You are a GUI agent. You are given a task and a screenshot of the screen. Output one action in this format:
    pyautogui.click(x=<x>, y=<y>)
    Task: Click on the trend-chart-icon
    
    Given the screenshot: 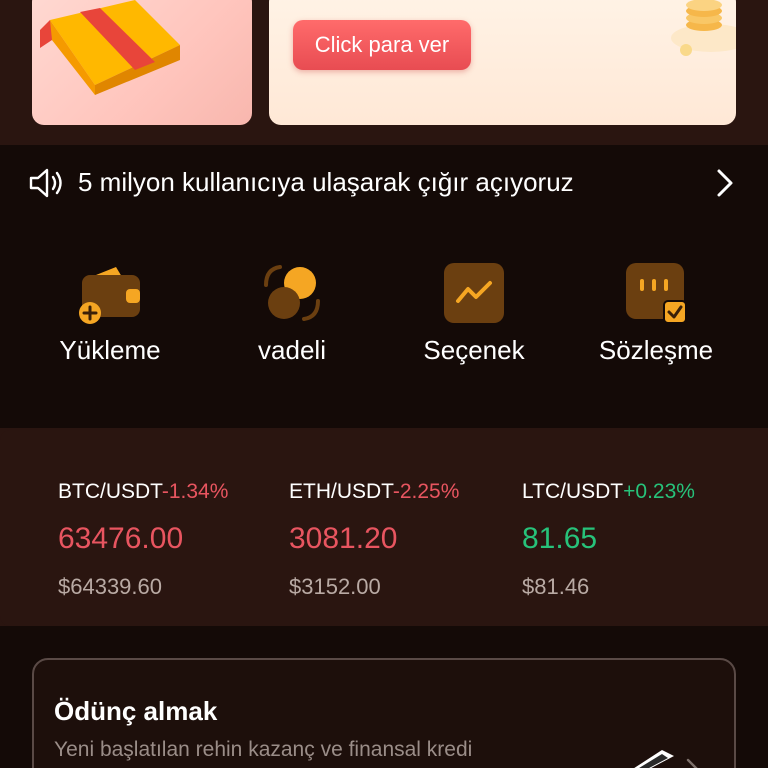 What is the action you would take?
    pyautogui.click(x=474, y=293)
    